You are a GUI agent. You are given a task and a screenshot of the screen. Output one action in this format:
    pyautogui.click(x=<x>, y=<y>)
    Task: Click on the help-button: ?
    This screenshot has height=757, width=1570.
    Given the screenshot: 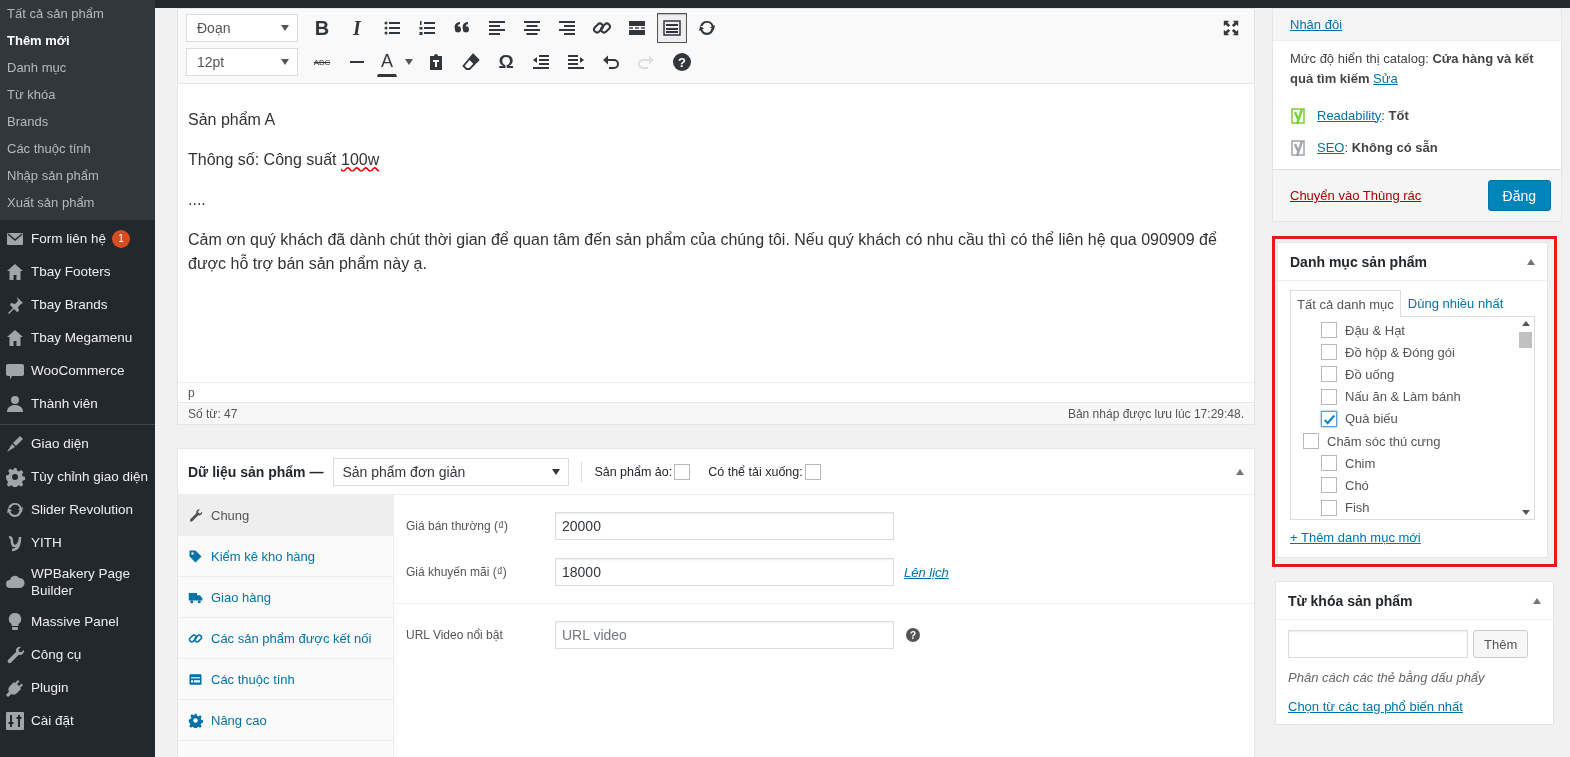 What is the action you would take?
    pyautogui.click(x=682, y=62)
    